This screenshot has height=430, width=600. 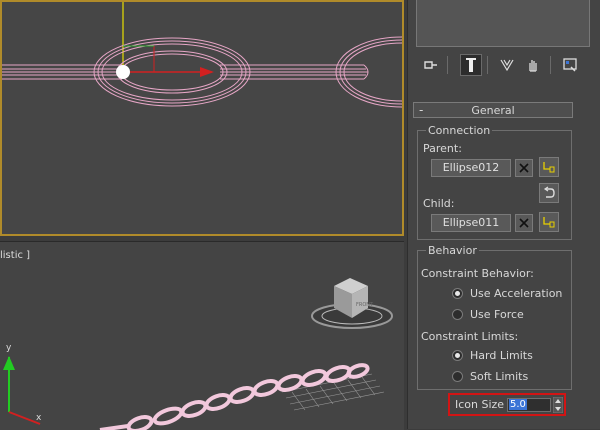 What do you see at coordinates (529, 405) in the screenshot?
I see `icon-size-spinner-field: 5.0` at bounding box center [529, 405].